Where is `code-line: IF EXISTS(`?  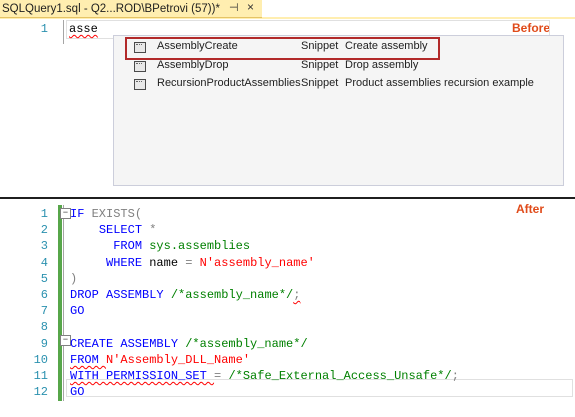 code-line: IF EXISTS( is located at coordinates (106, 214).